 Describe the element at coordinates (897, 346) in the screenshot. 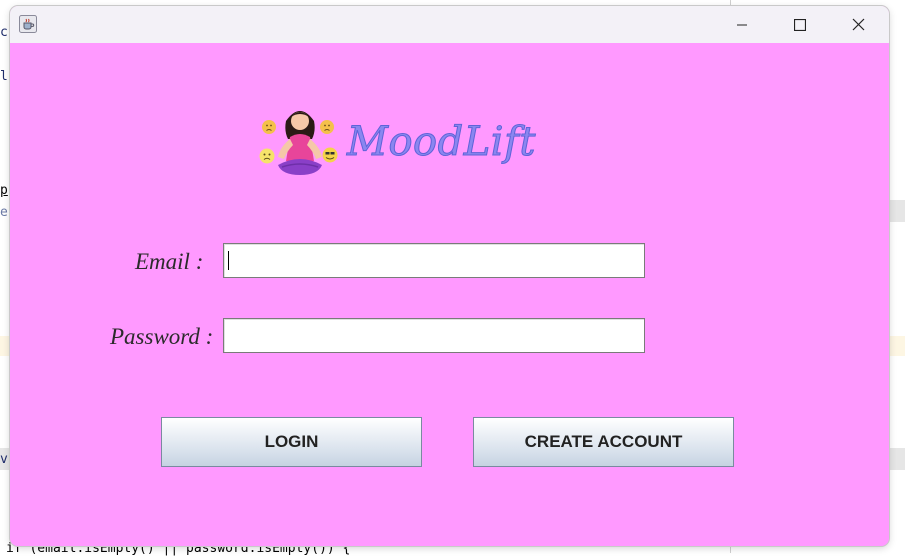

I see `editor-highlight-band-right` at that location.